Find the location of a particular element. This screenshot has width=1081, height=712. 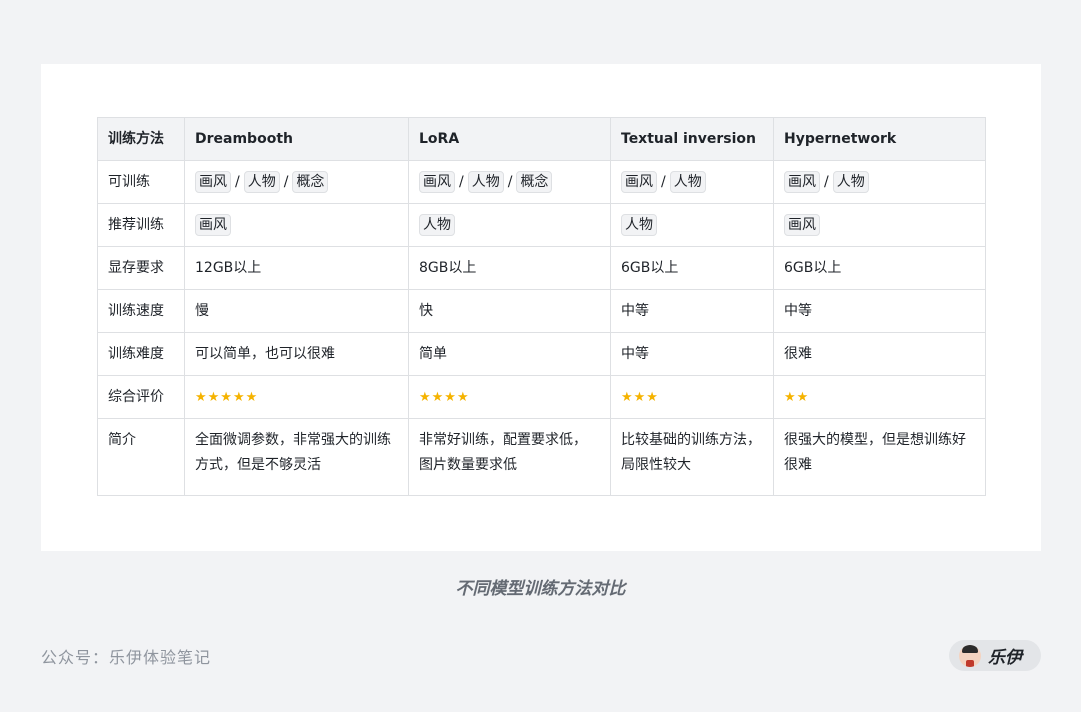

row-label-trainable: 可训练 is located at coordinates (141, 182).